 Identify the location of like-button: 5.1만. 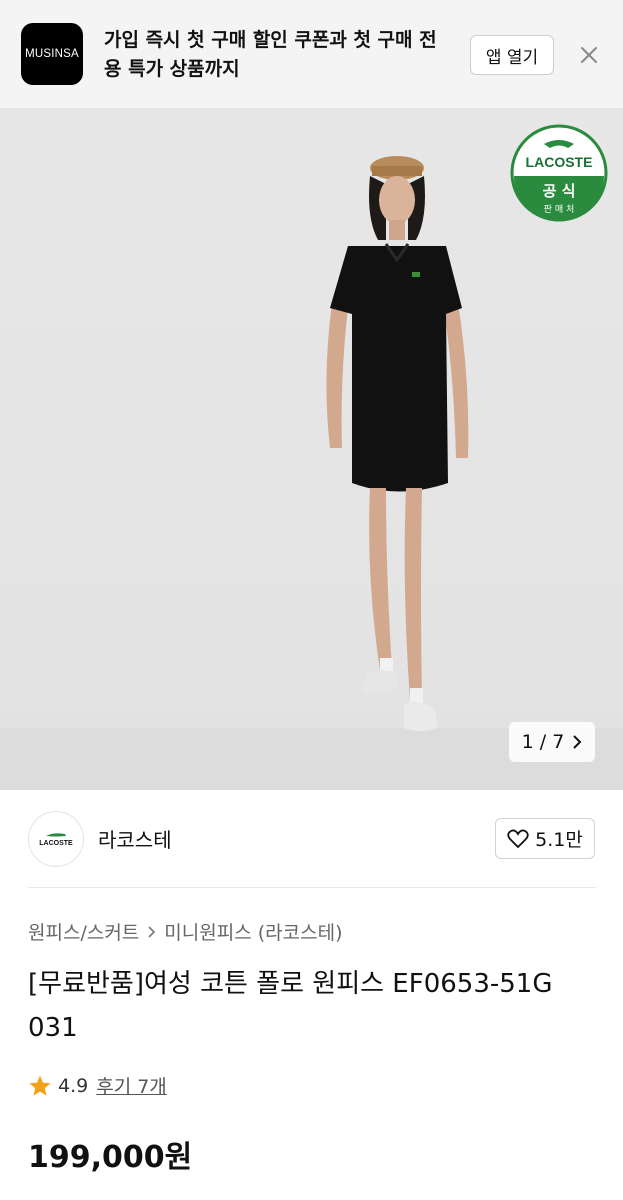
(545, 838).